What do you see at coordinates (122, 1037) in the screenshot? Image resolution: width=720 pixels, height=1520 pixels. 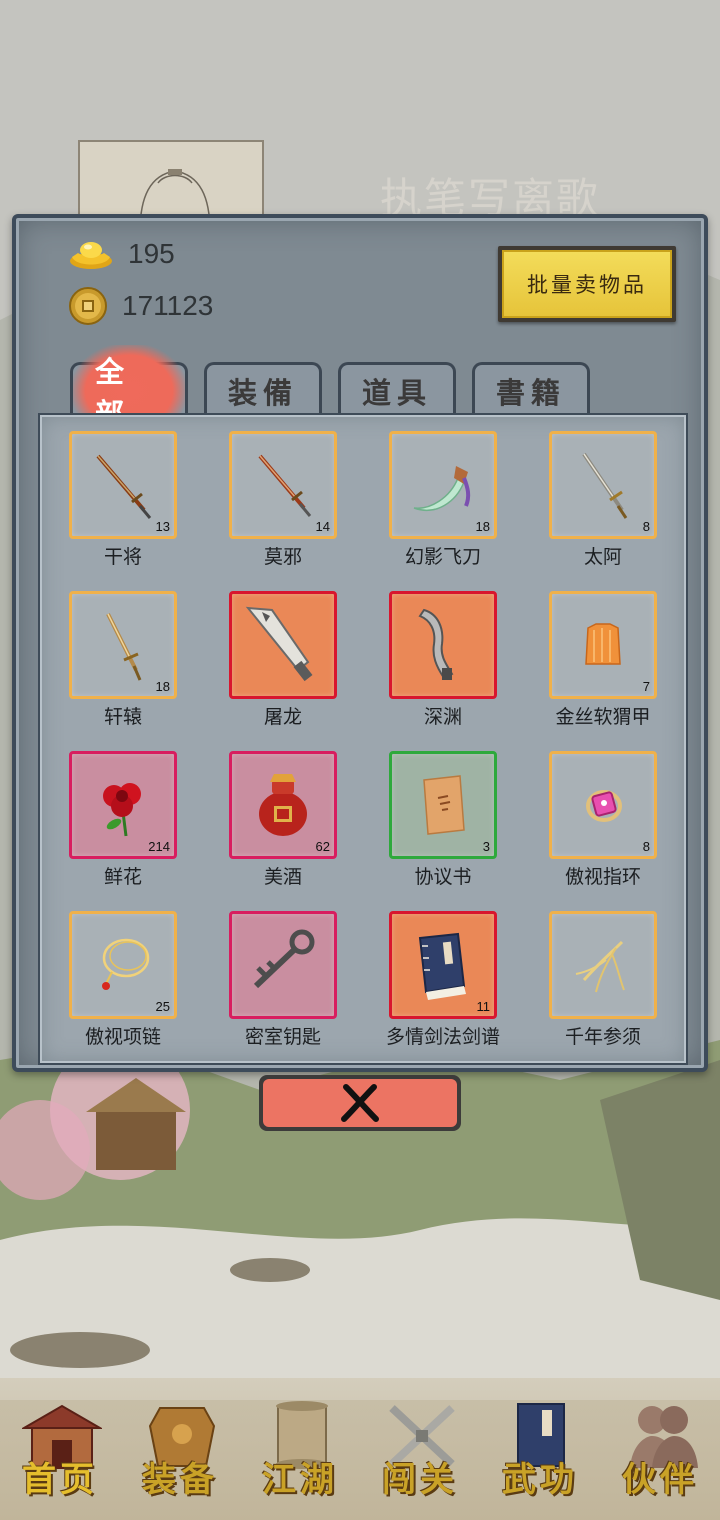 I see `item-name: 傲视项链` at bounding box center [122, 1037].